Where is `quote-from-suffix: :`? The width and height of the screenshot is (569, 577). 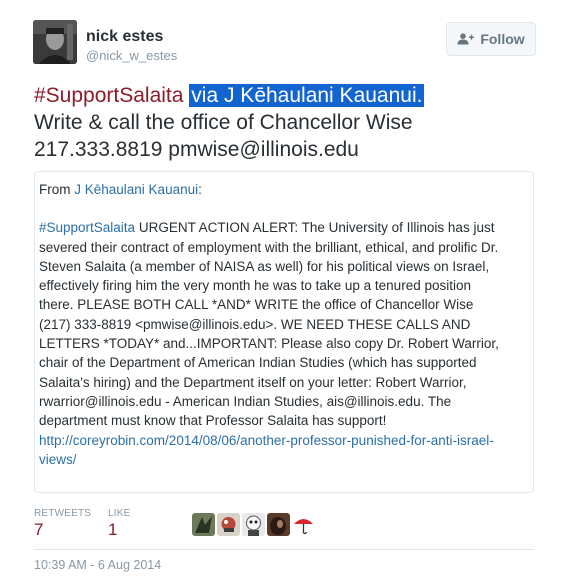 quote-from-suffix: : is located at coordinates (200, 189).